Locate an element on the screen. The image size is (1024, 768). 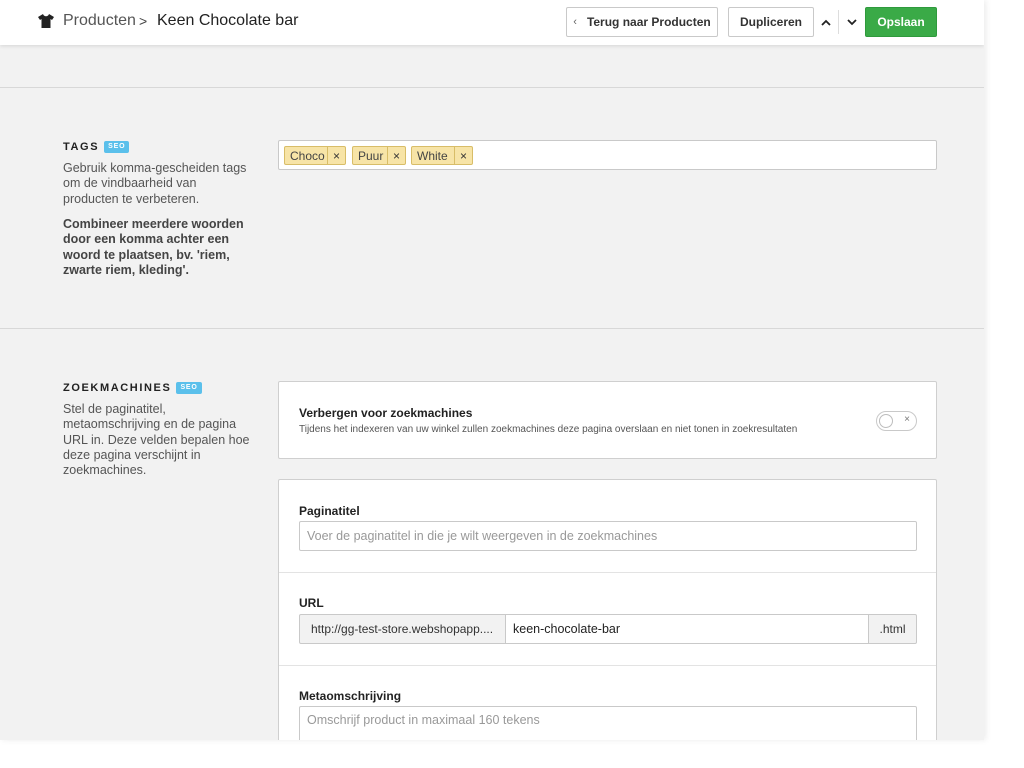
page-title: Keen Chocolate bar is located at coordinates (228, 20).